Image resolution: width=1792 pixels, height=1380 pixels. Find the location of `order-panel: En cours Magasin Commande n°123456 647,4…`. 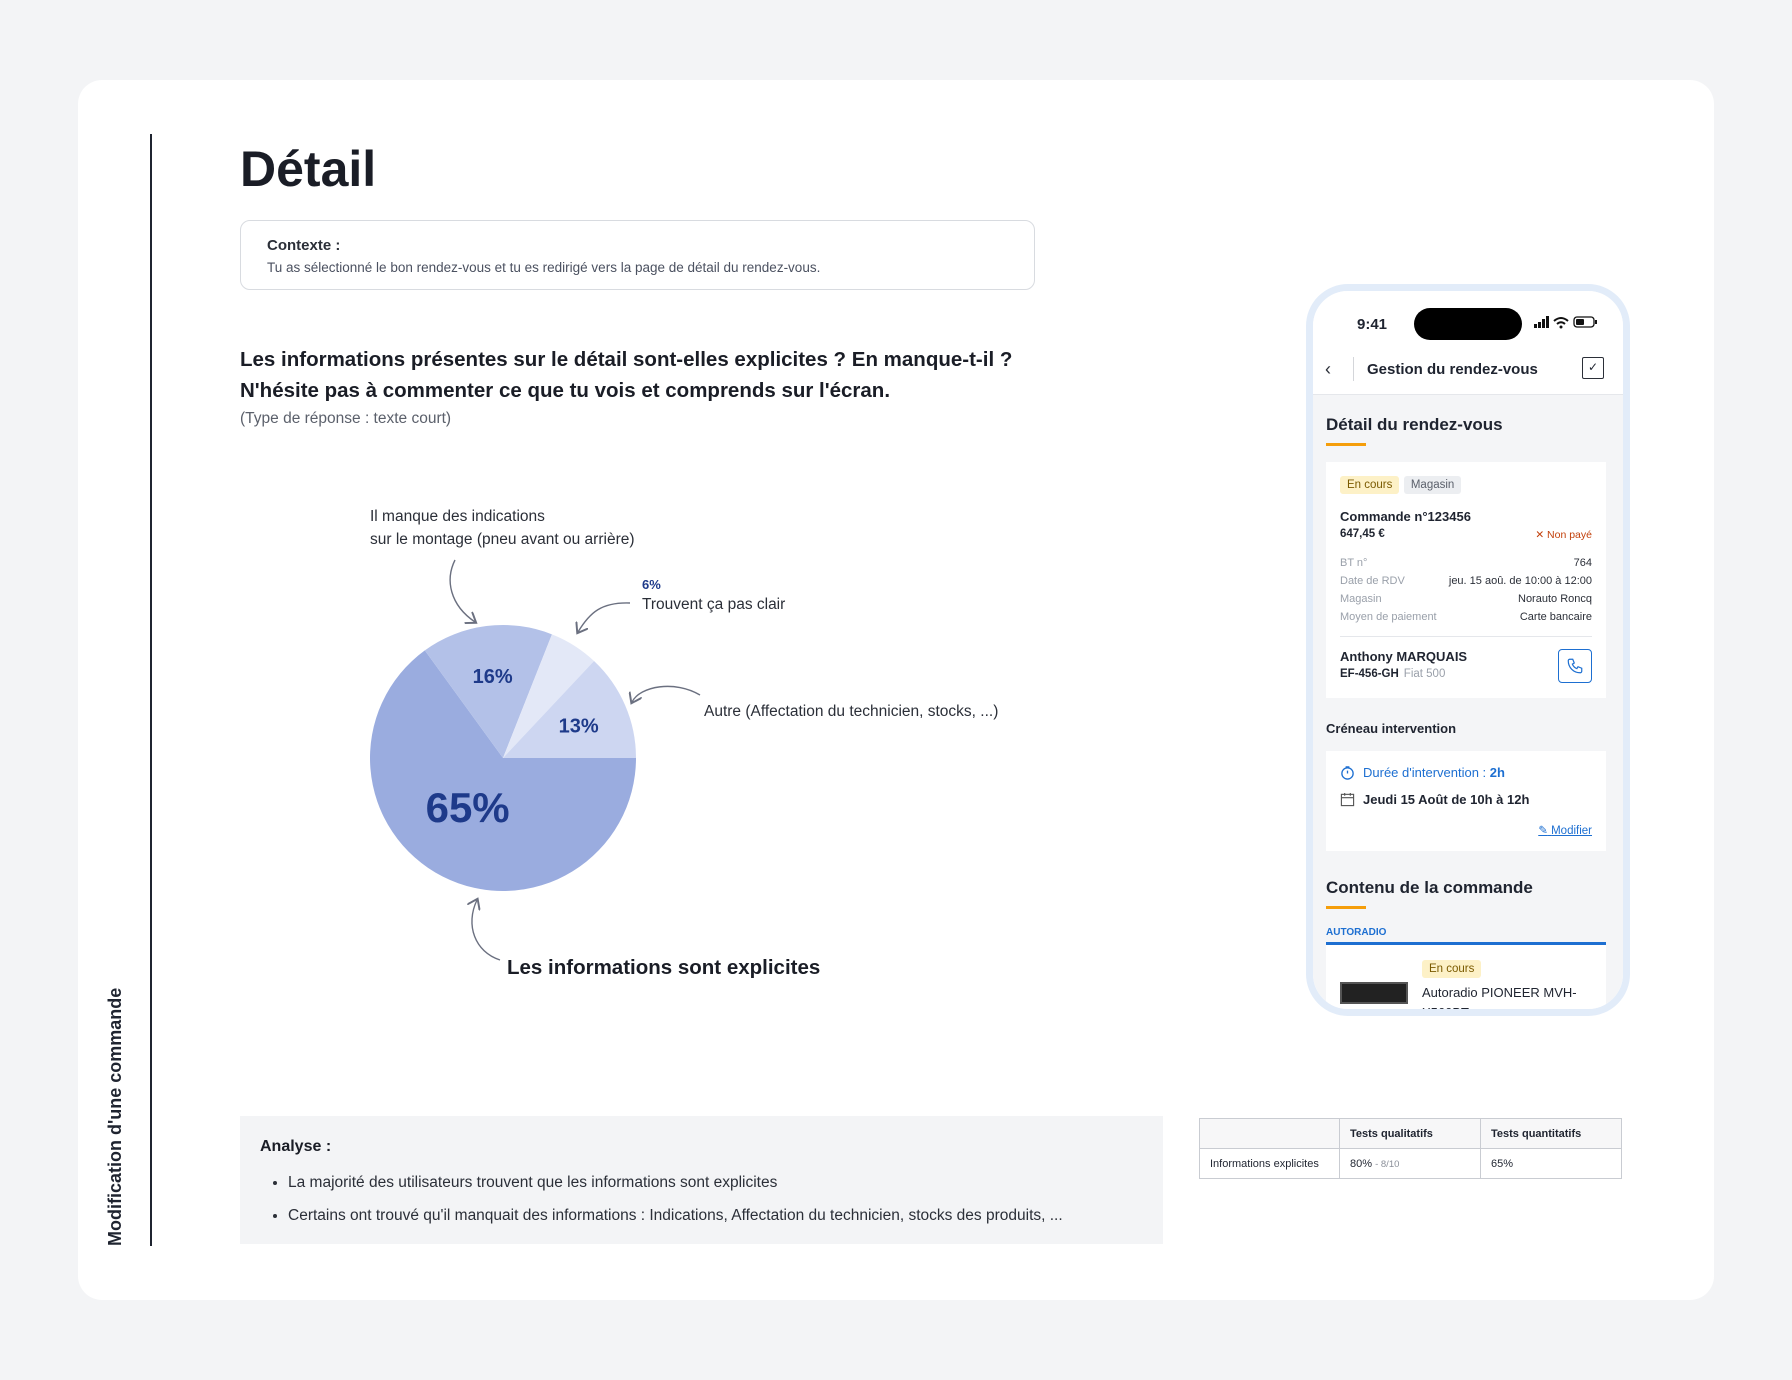

order-panel: En cours Magasin Commande n°123456 647,4… is located at coordinates (1466, 580).